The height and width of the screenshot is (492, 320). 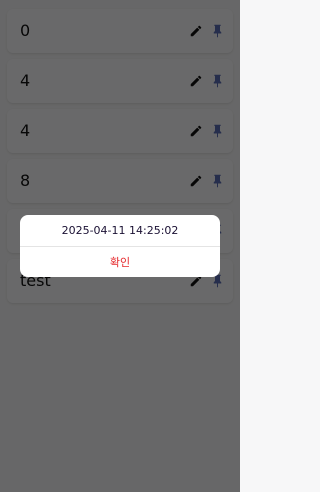 What do you see at coordinates (120, 230) in the screenshot?
I see `dialog-message: 2025-04-11 14:25:02` at bounding box center [120, 230].